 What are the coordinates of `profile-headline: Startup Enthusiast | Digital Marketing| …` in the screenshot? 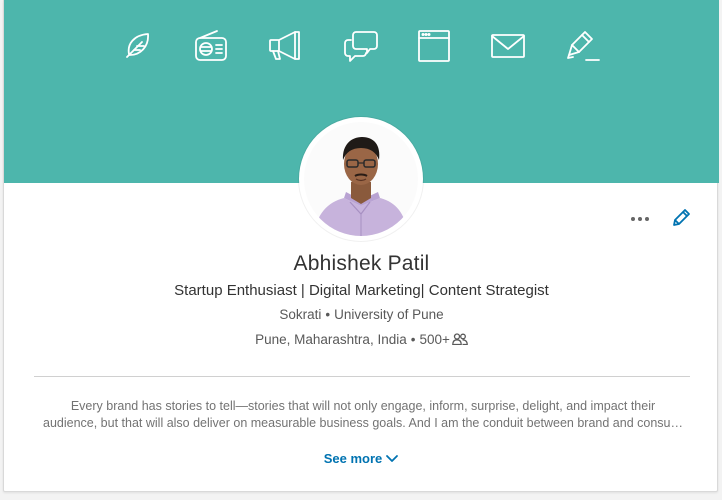 It's located at (361, 290).